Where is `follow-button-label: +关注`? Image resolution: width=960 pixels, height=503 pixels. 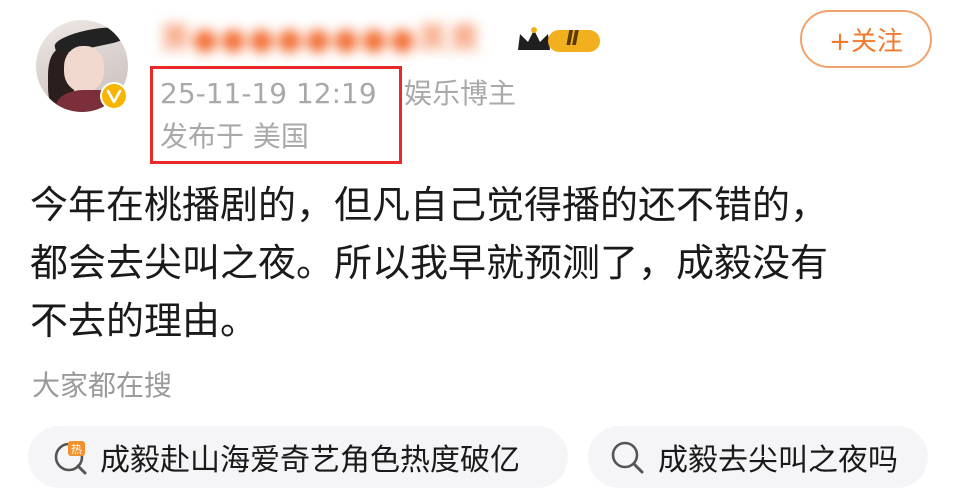
follow-button-label: +关注 is located at coordinates (866, 41).